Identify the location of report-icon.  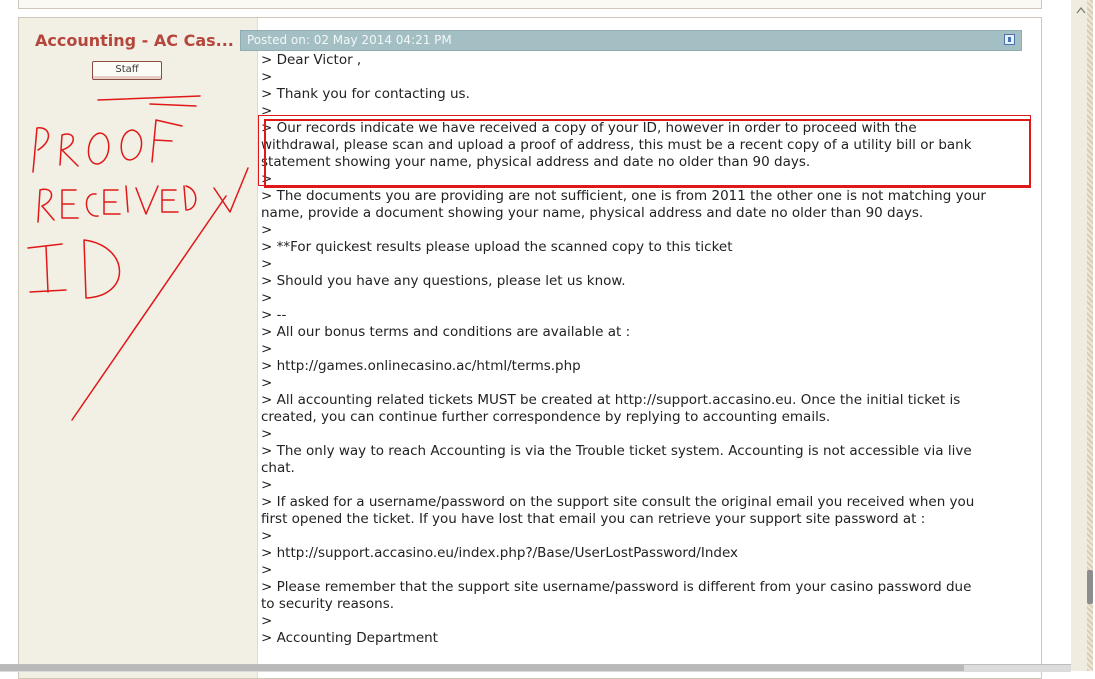
(1009, 39).